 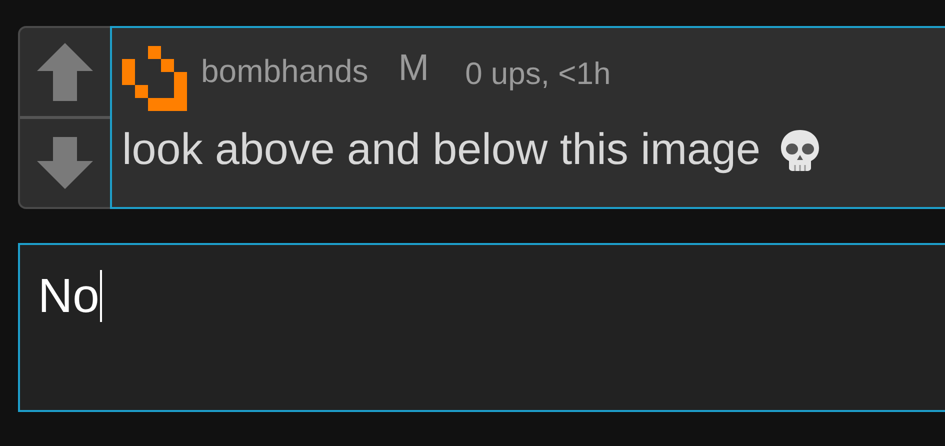 What do you see at coordinates (284, 71) in the screenshot?
I see `username: bombhands` at bounding box center [284, 71].